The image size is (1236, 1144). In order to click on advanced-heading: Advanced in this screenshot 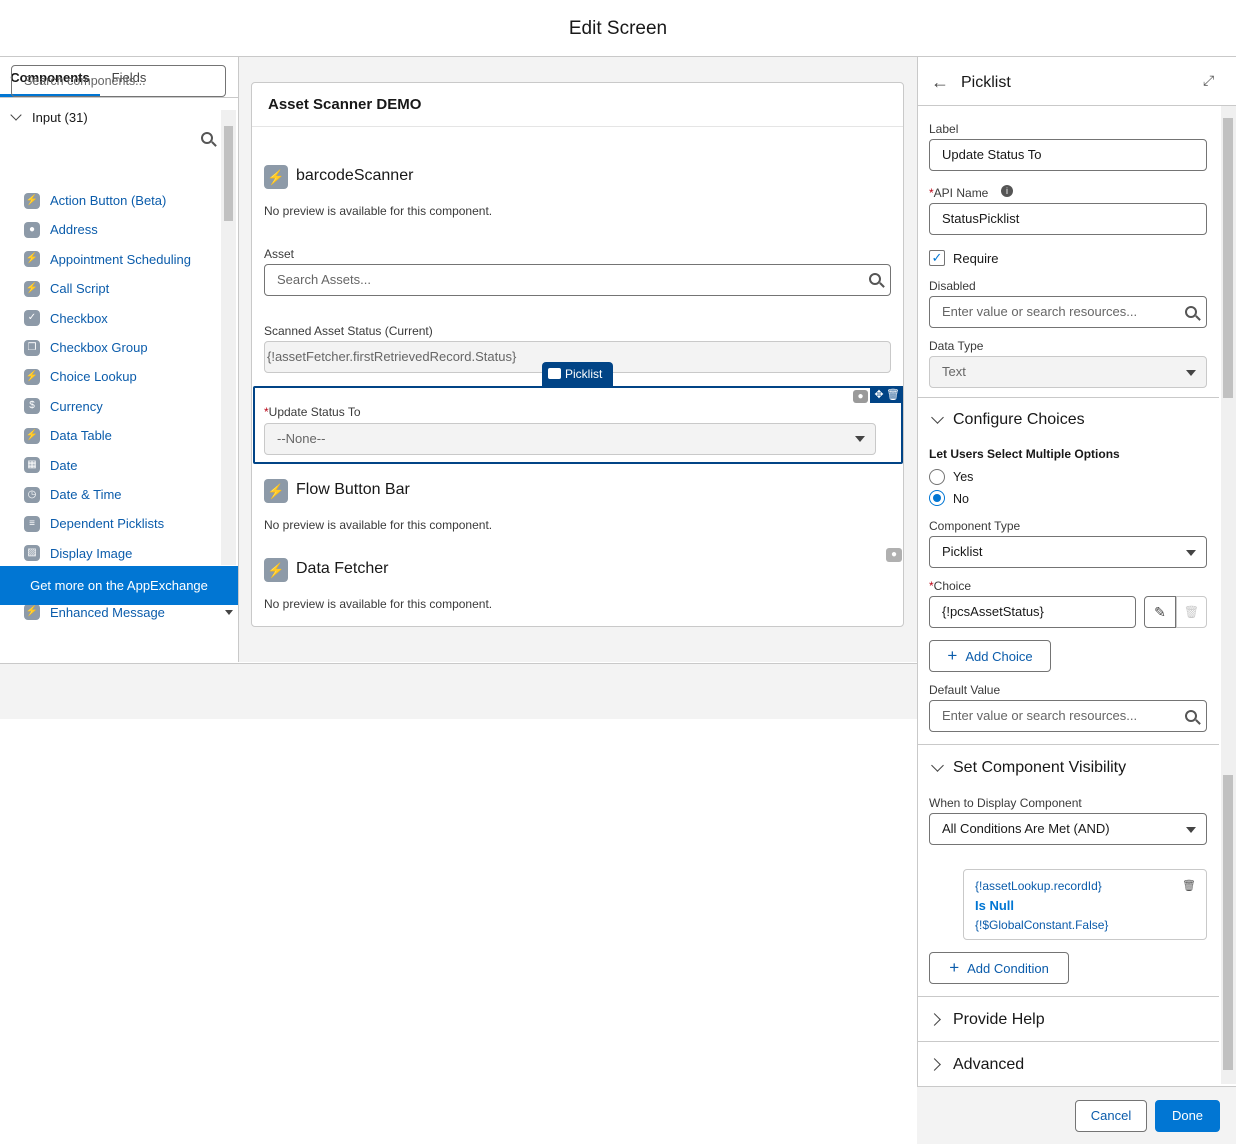, I will do `click(988, 1065)`.